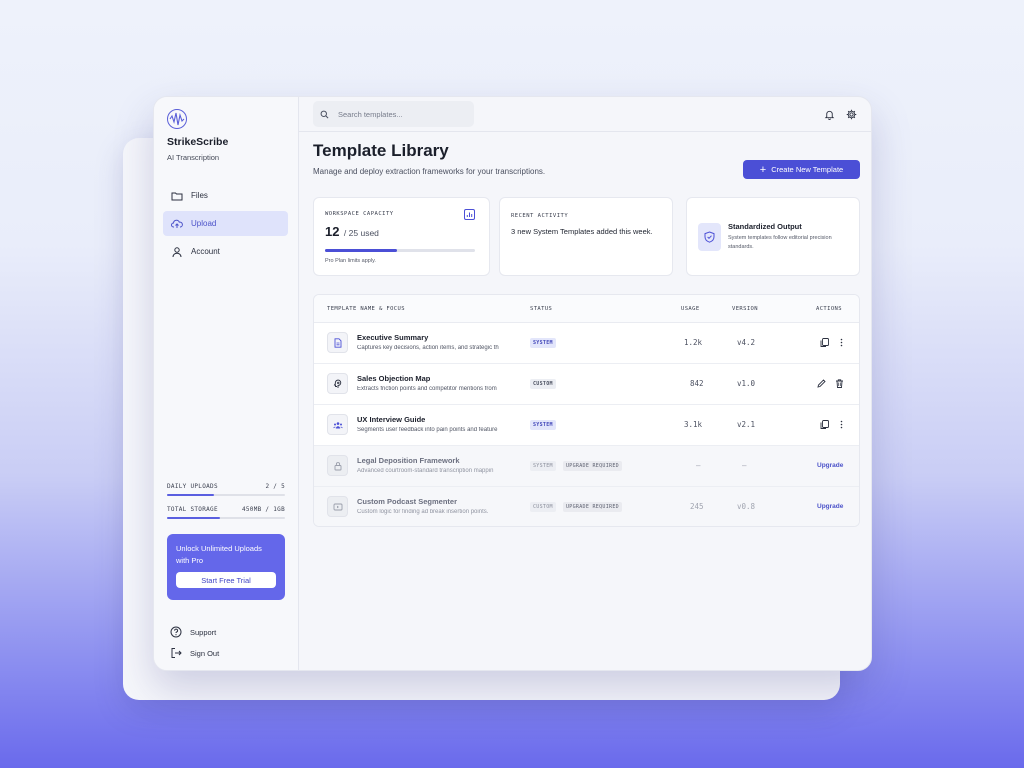 The width and height of the screenshot is (1024, 768). Describe the element at coordinates (592, 507) in the screenshot. I see `upgrade-required-badge: UPGRADE REQUIRED` at that location.